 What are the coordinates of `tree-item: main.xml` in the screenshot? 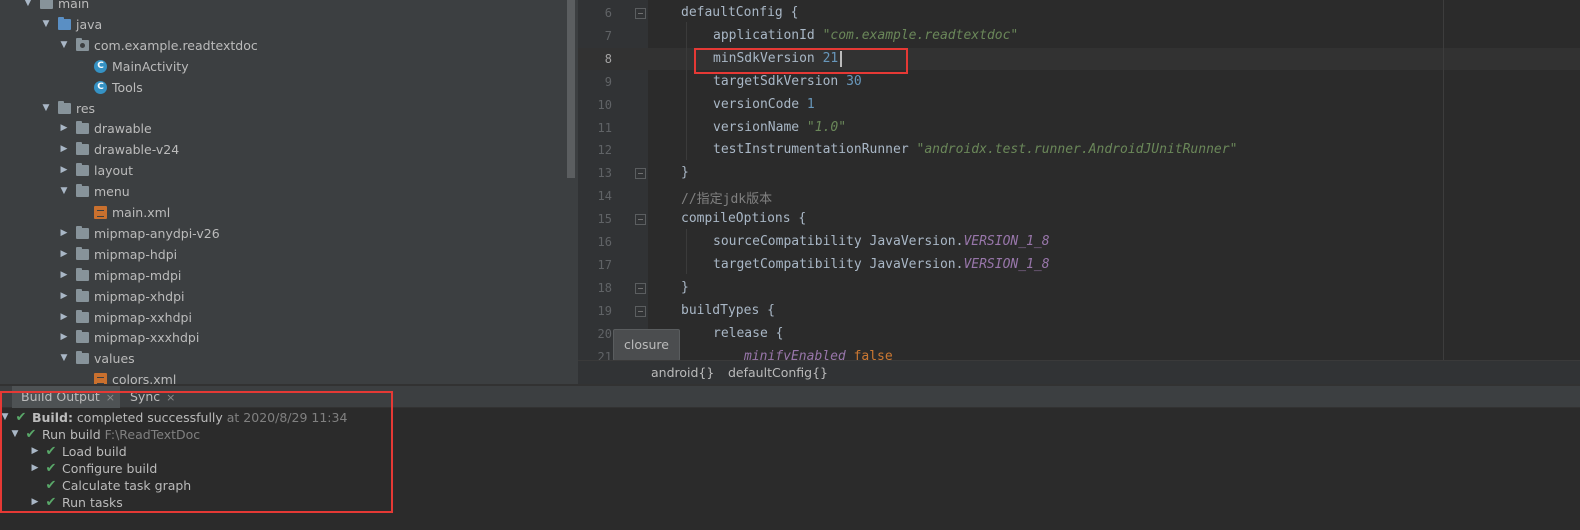 It's located at (123, 212).